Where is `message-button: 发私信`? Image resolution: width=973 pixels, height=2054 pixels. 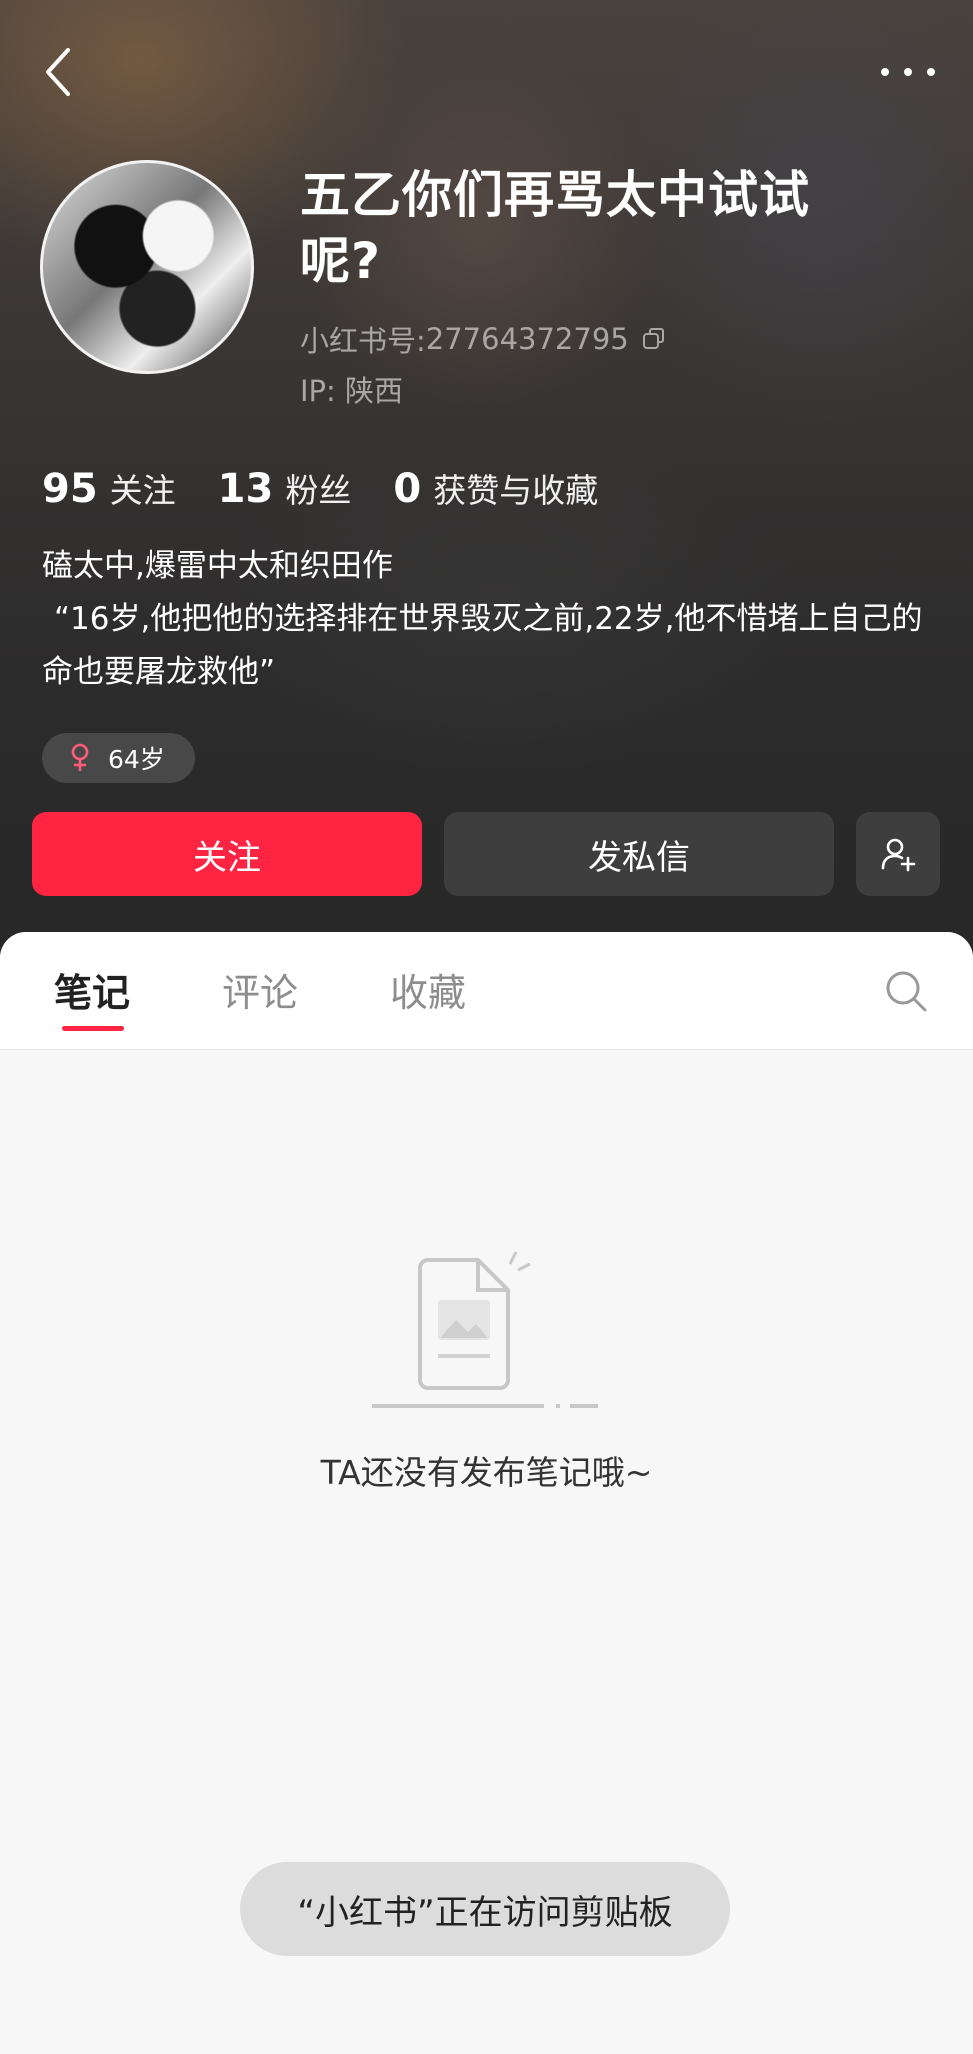
message-button: 发私信 is located at coordinates (639, 854).